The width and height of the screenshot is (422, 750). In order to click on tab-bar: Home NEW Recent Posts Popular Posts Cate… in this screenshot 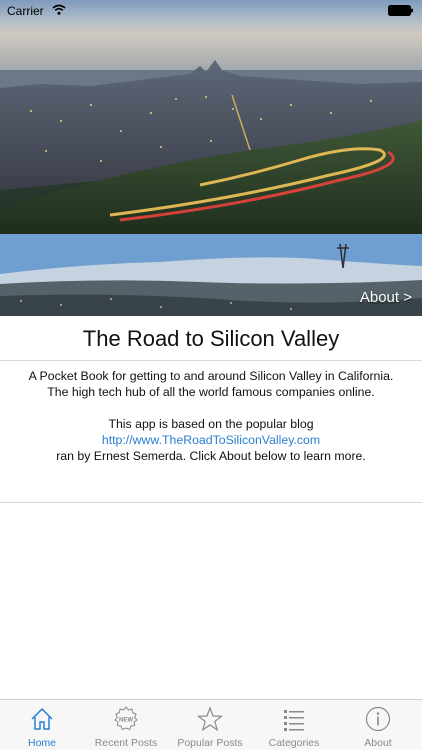, I will do `click(211, 724)`.